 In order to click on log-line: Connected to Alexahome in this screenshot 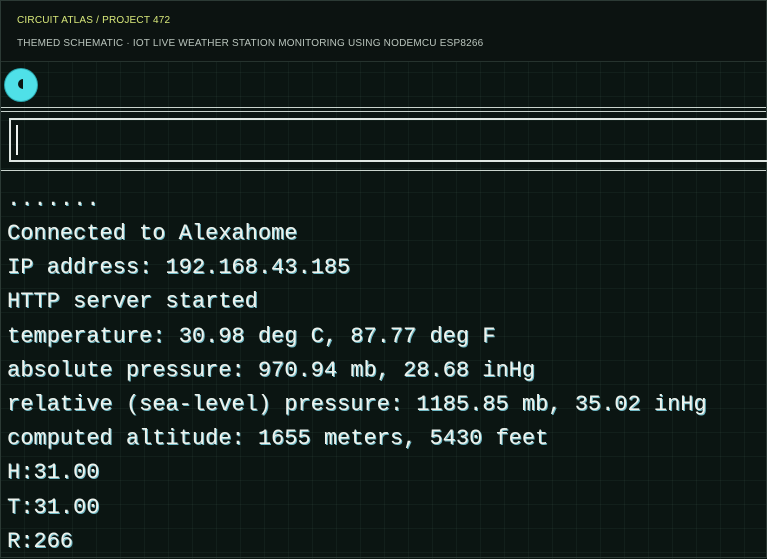, I will do `click(152, 233)`.